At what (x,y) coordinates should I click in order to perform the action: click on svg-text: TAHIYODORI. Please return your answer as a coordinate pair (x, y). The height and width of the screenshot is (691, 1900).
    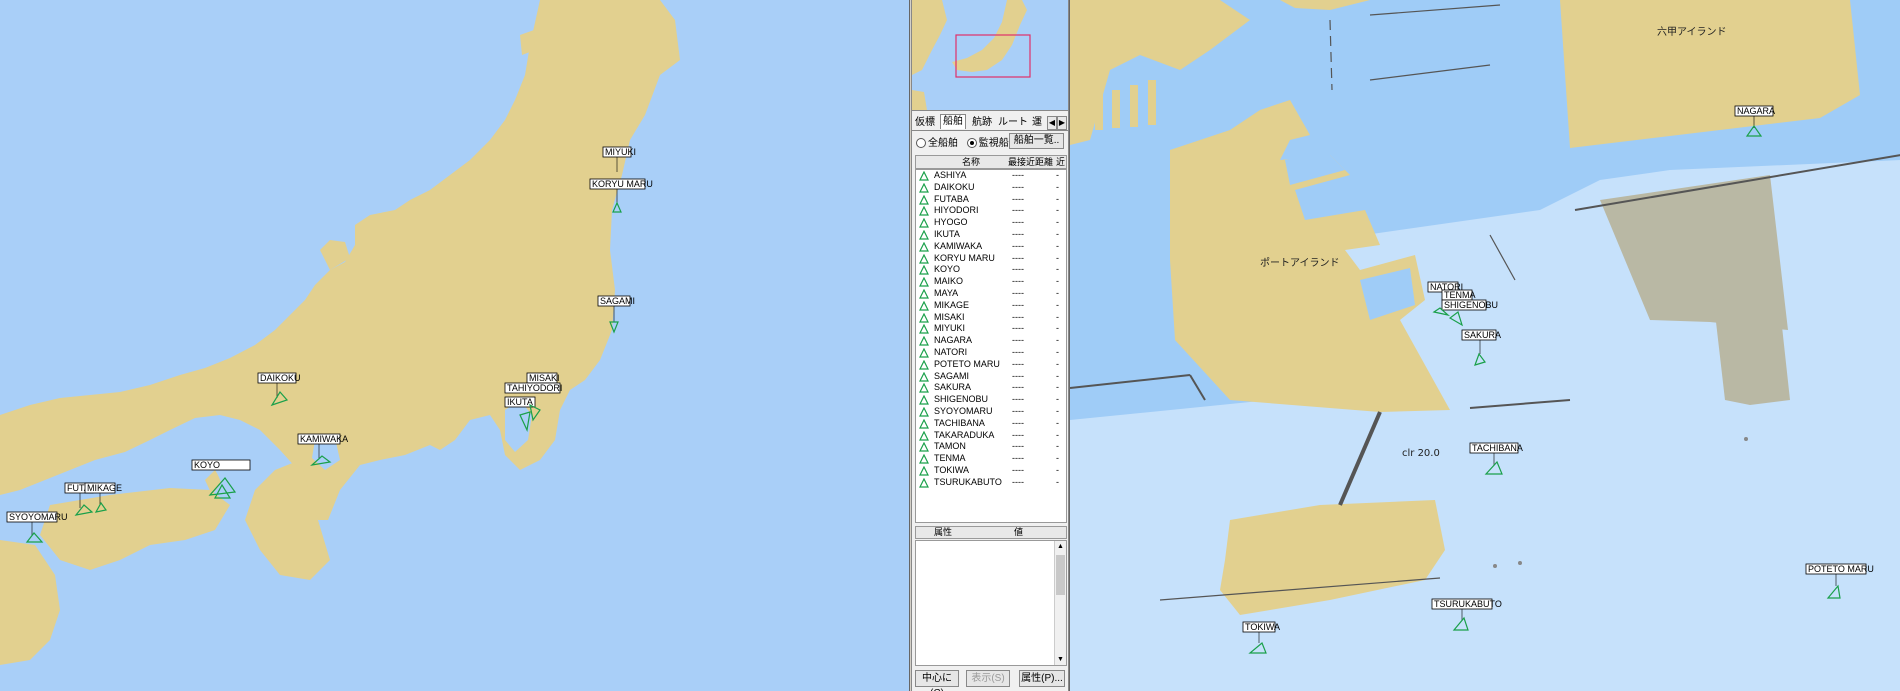
    Looking at the image, I should click on (534, 388).